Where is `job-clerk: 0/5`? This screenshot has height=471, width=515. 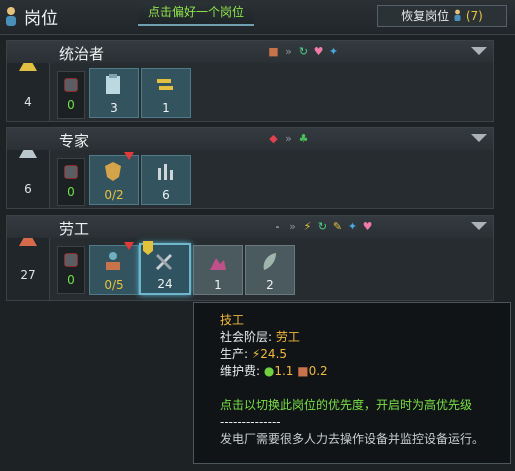
job-clerk: 0/5 is located at coordinates (114, 268).